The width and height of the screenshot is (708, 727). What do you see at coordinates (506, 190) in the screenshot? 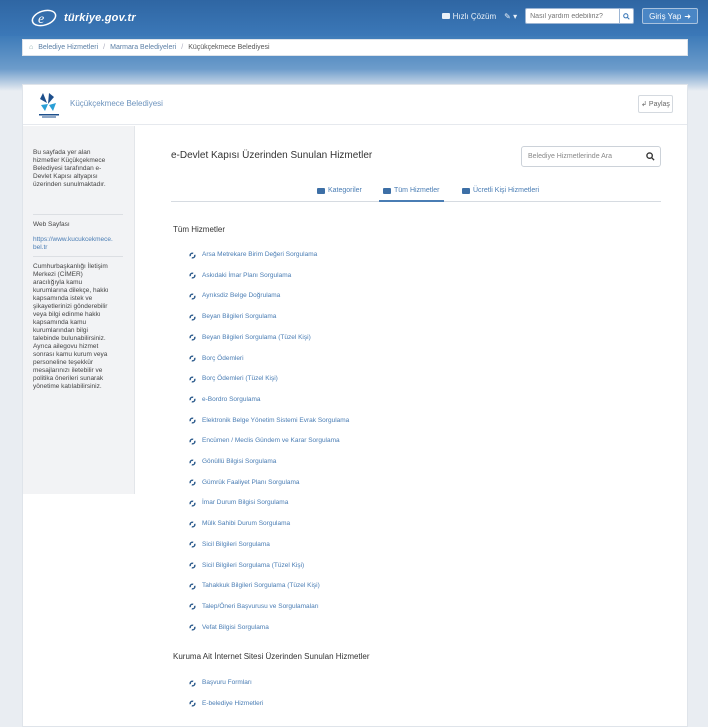
I see `tab-label: Ücretli Kişi Hizmetleri` at bounding box center [506, 190].